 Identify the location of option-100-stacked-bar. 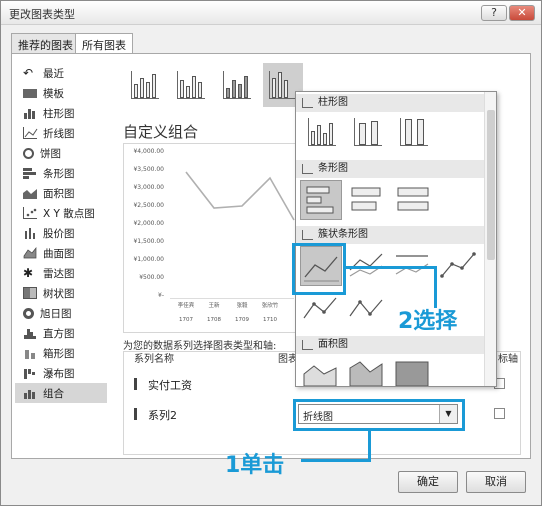
(413, 200).